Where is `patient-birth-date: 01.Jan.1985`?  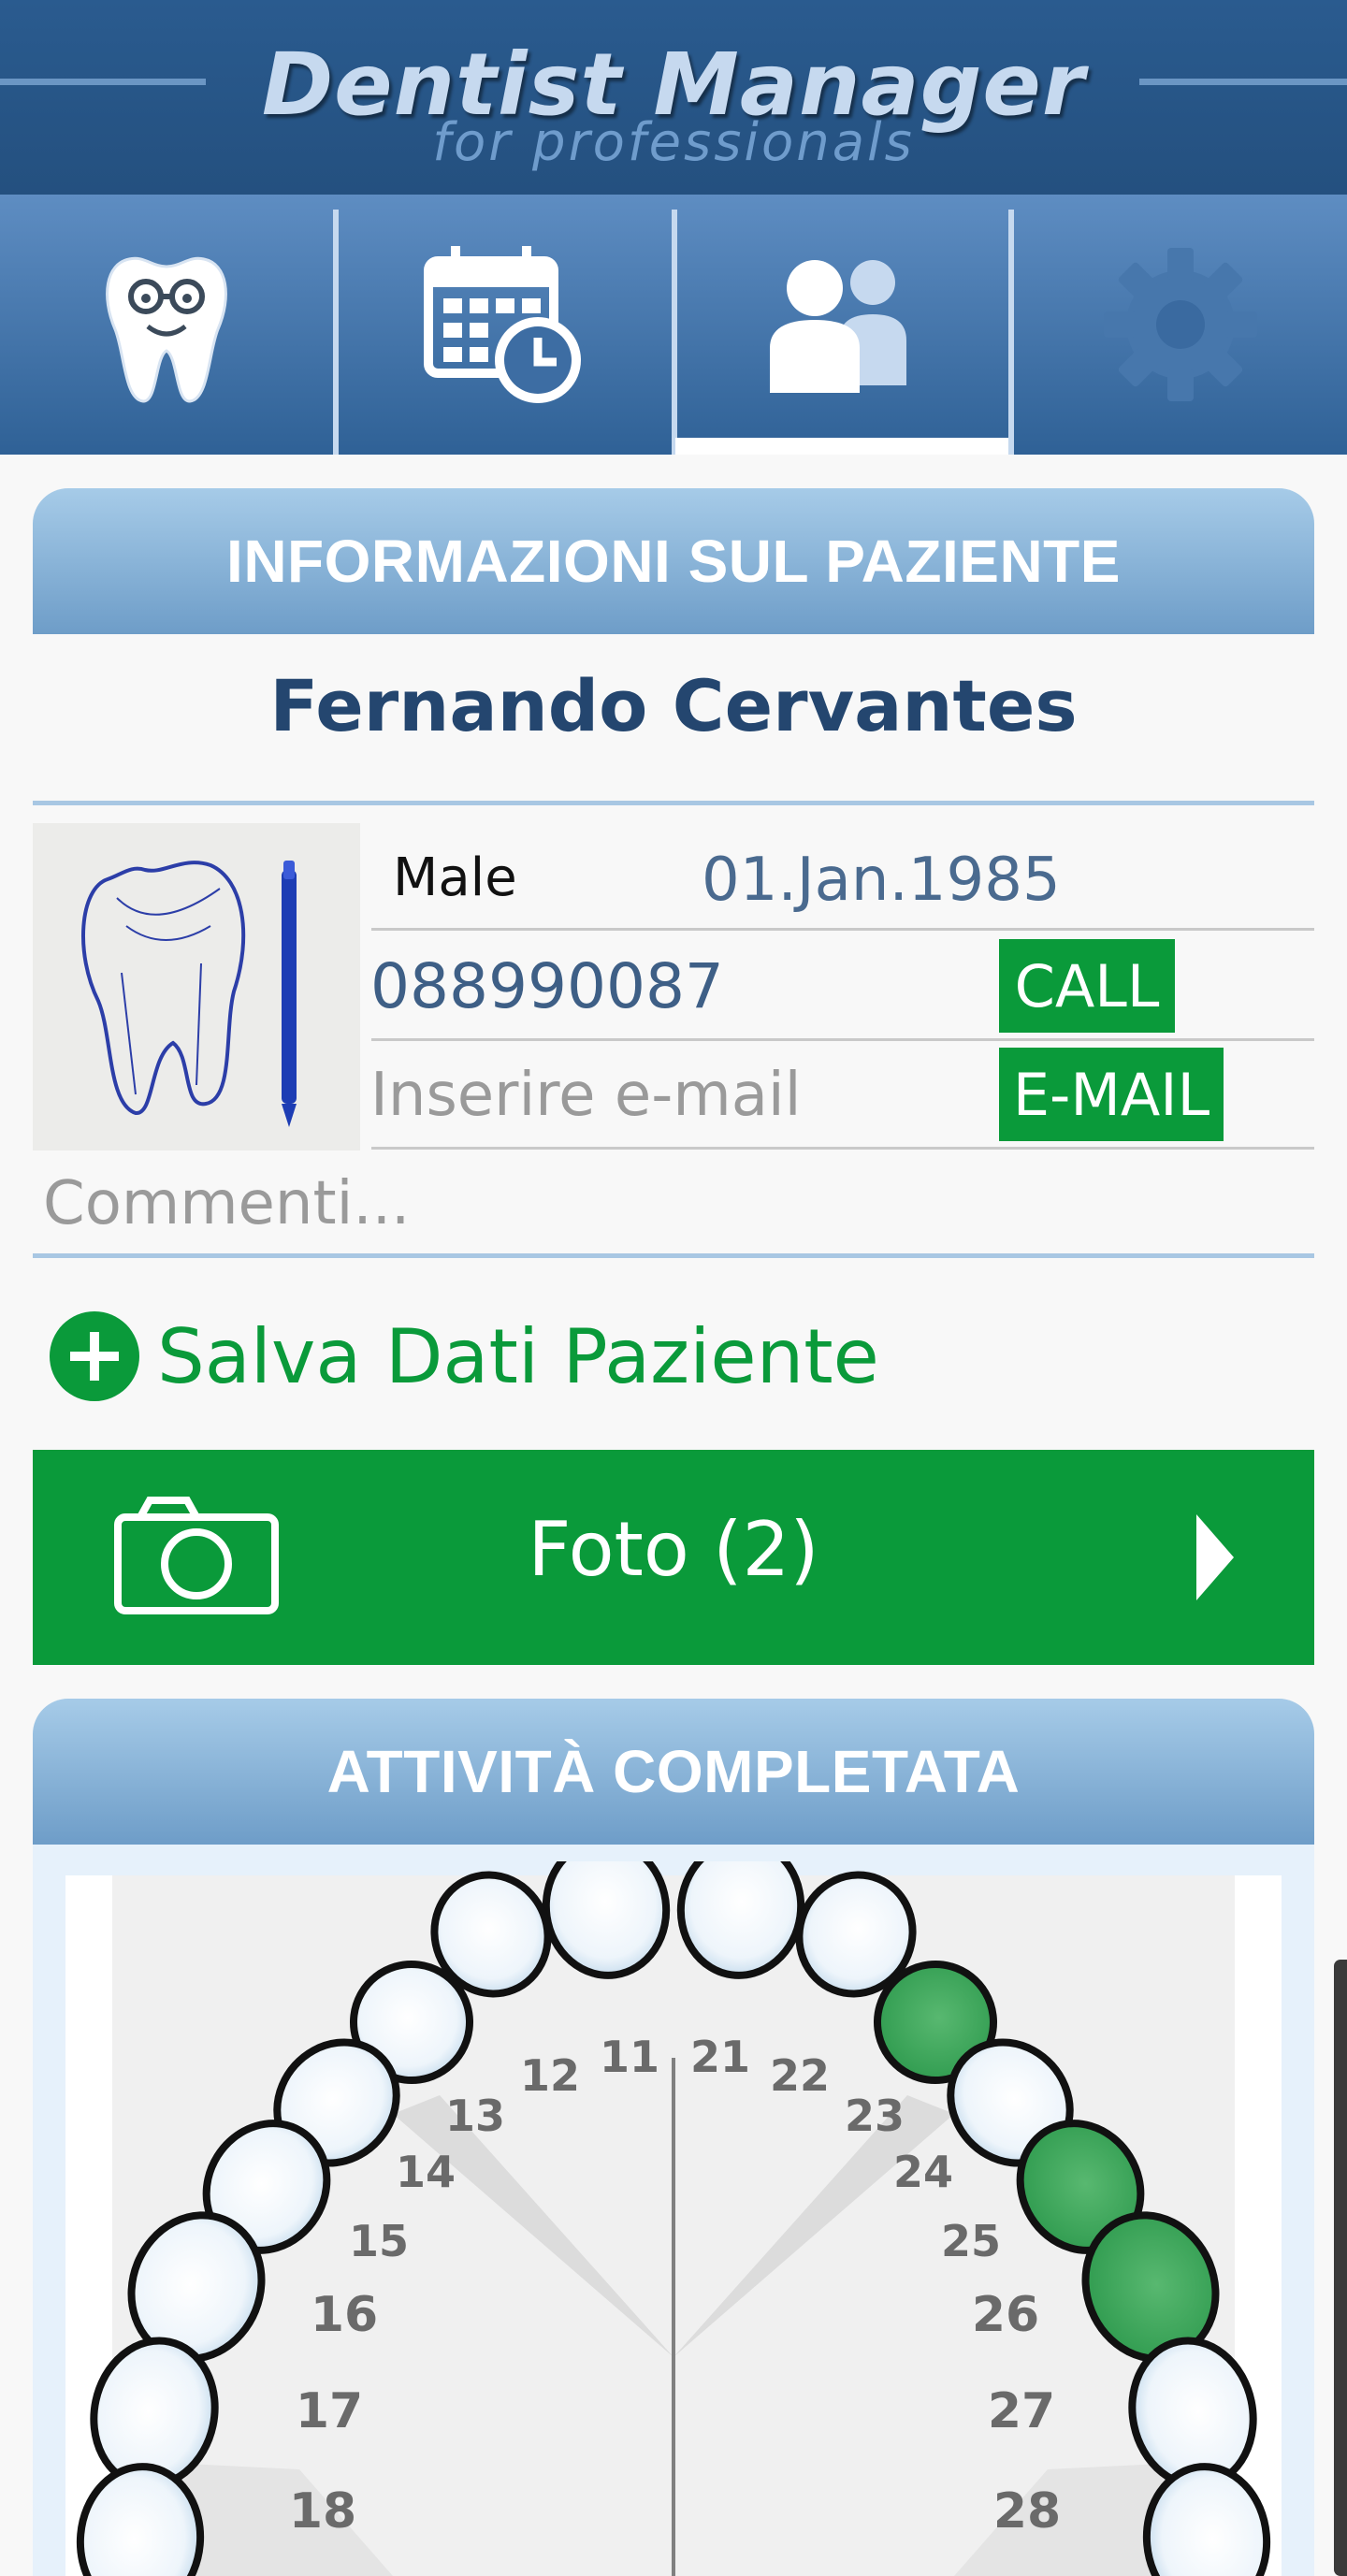
patient-birth-date: 01.Jan.1985 is located at coordinates (882, 880).